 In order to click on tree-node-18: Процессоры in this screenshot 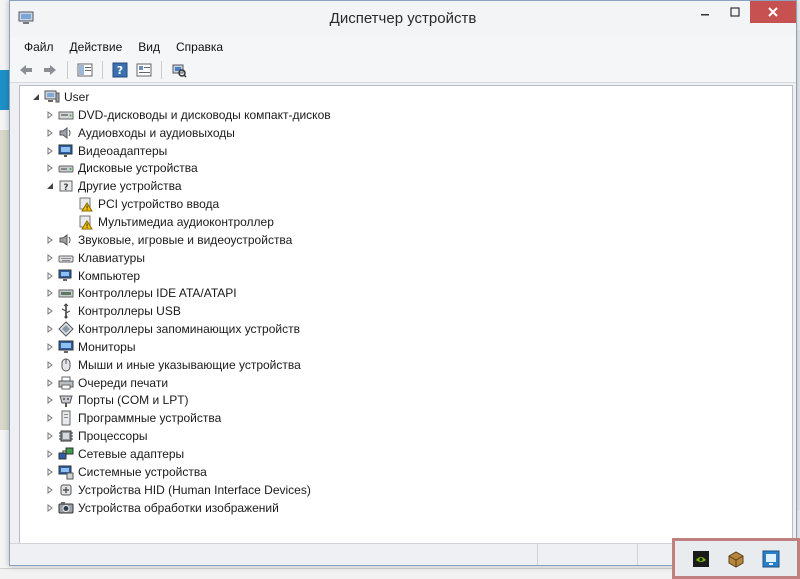, I will do `click(96, 436)`.